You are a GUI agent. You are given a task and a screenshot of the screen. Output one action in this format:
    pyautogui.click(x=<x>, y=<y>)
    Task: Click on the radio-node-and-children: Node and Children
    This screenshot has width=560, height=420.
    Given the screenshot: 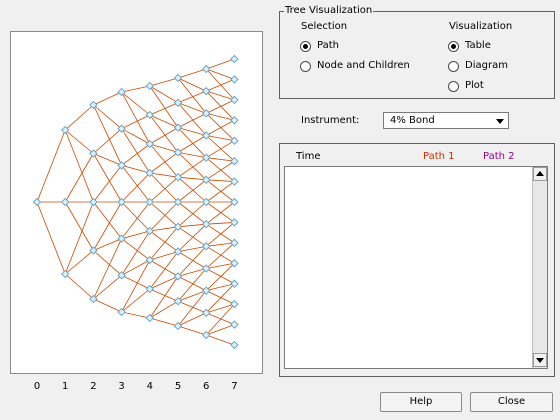 What is the action you would take?
    pyautogui.click(x=370, y=66)
    